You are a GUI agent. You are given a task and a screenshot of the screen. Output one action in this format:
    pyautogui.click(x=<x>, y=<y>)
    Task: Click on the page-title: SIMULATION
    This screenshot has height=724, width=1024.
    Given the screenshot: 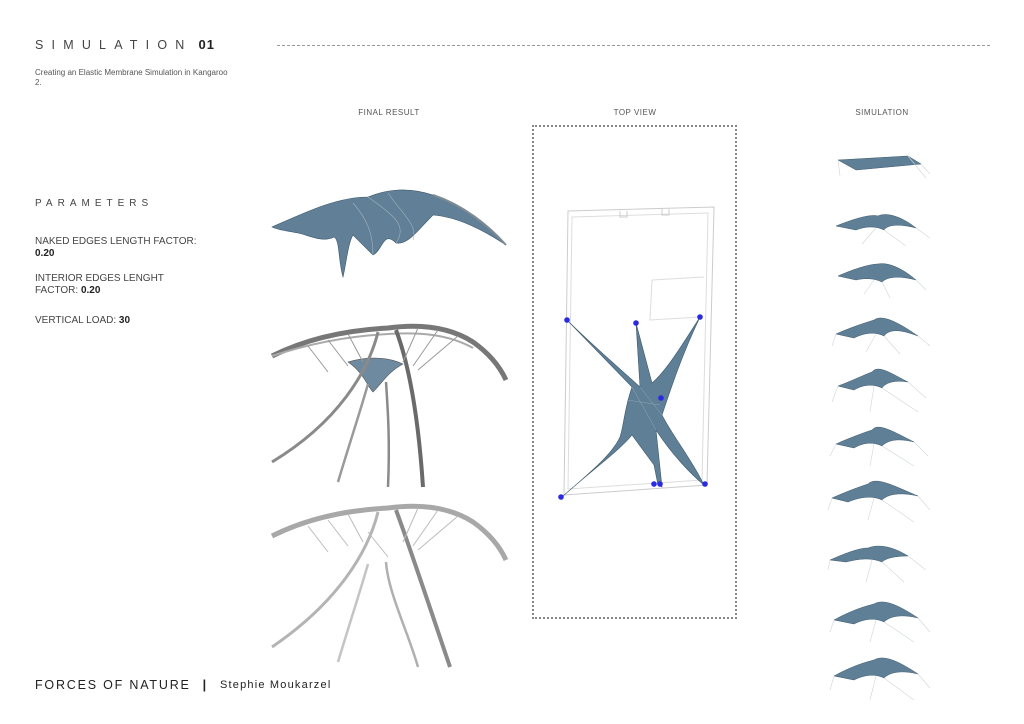 What is the action you would take?
    pyautogui.click(x=114, y=45)
    